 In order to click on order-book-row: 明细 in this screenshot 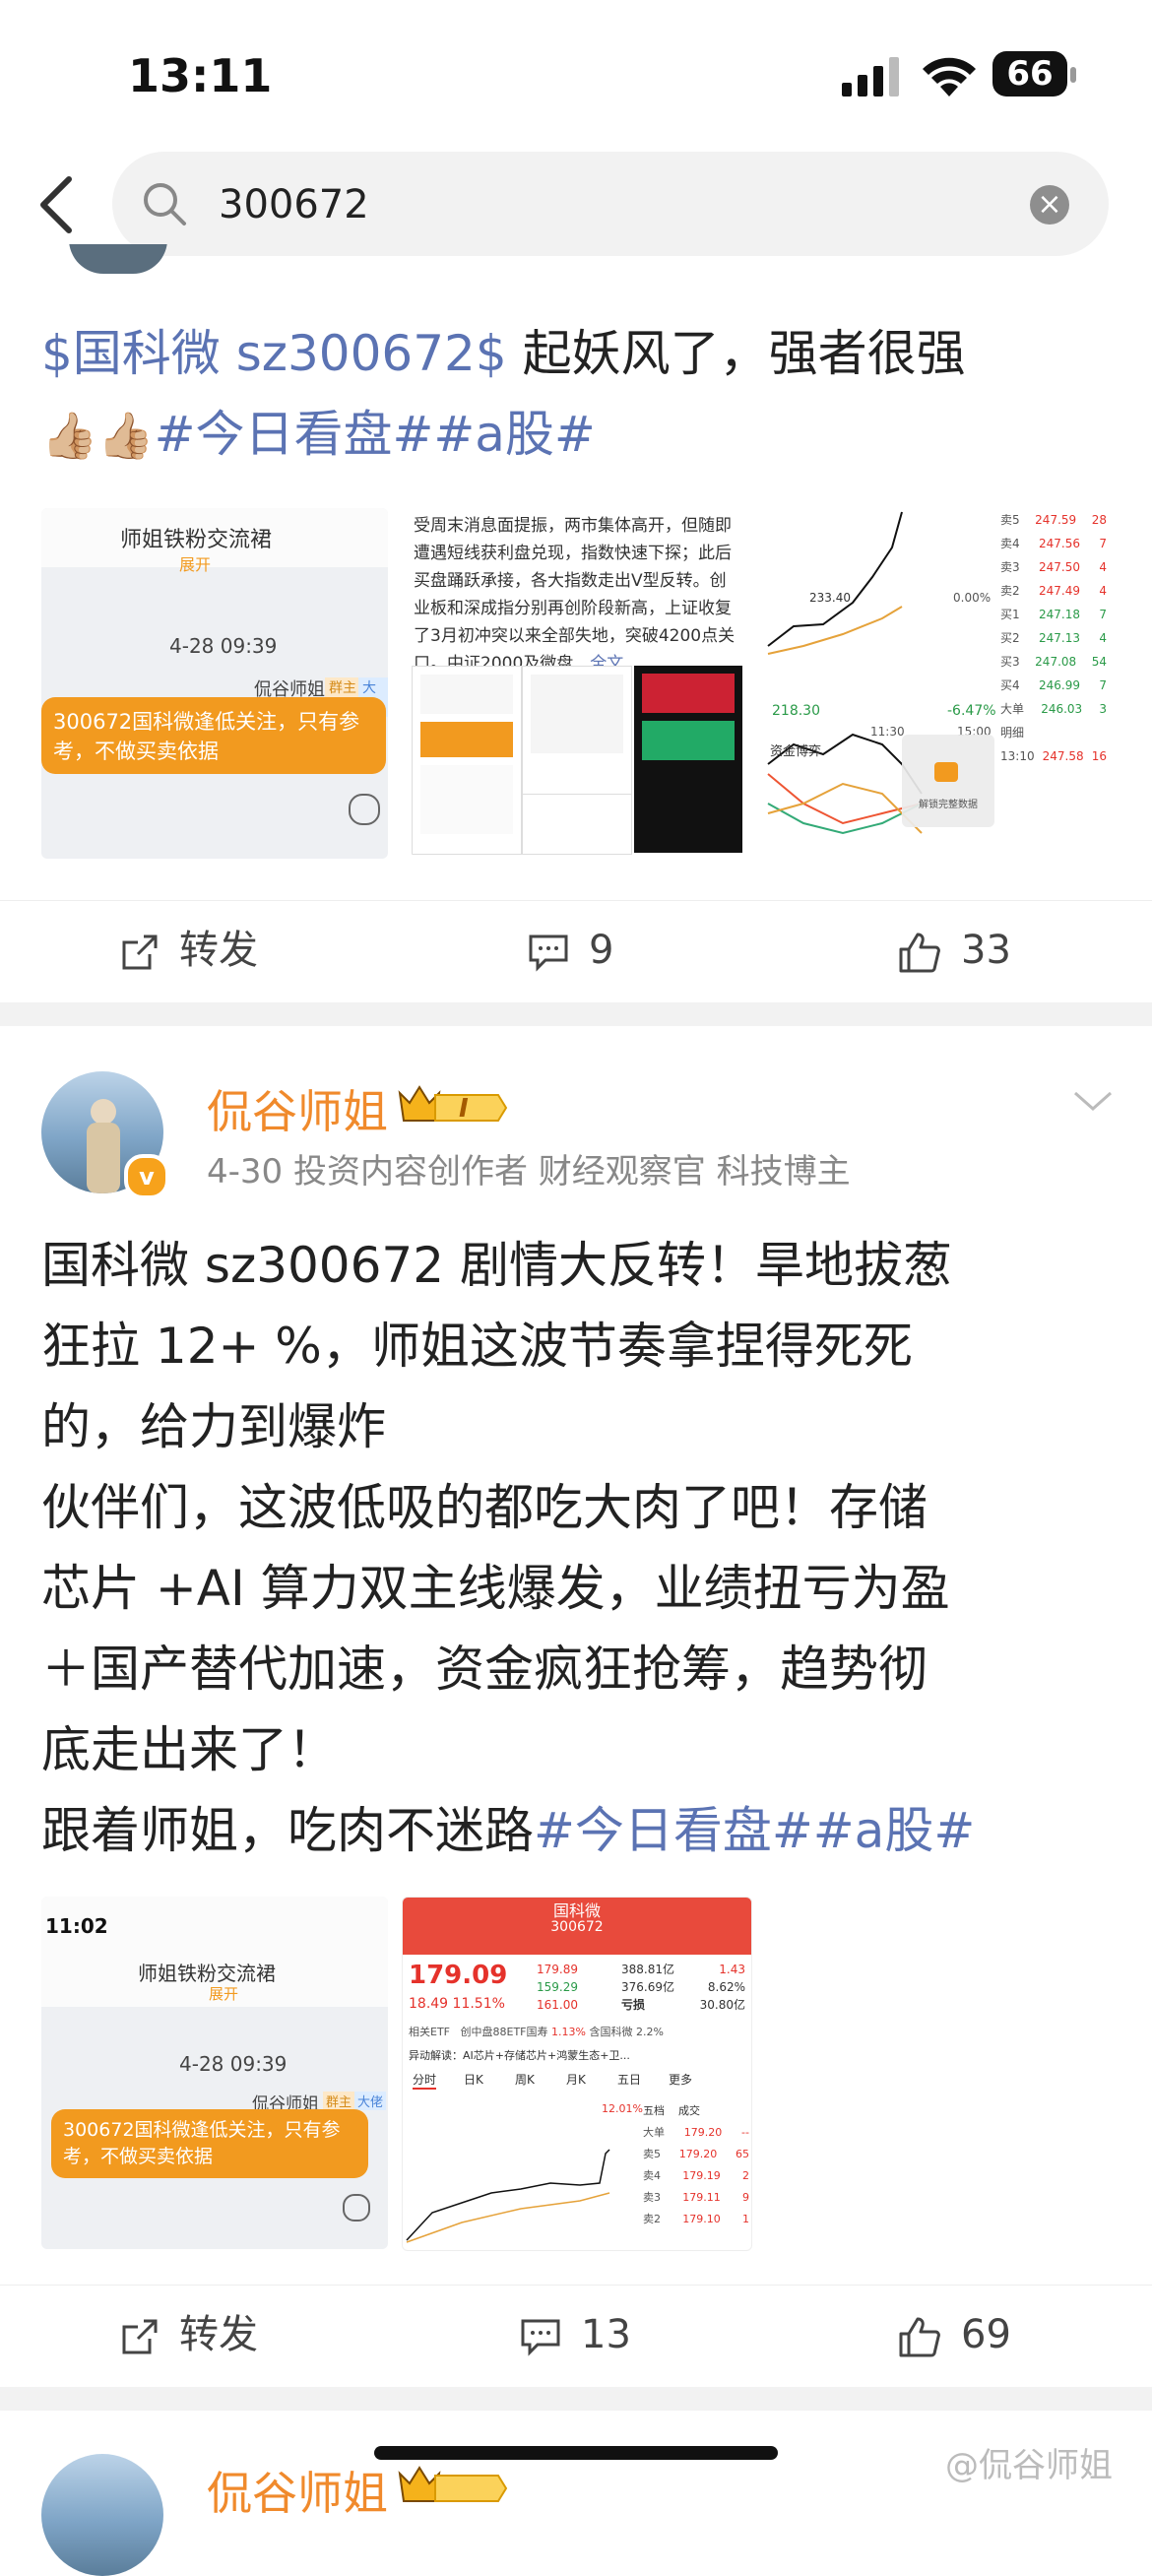, I will do `click(1012, 733)`.